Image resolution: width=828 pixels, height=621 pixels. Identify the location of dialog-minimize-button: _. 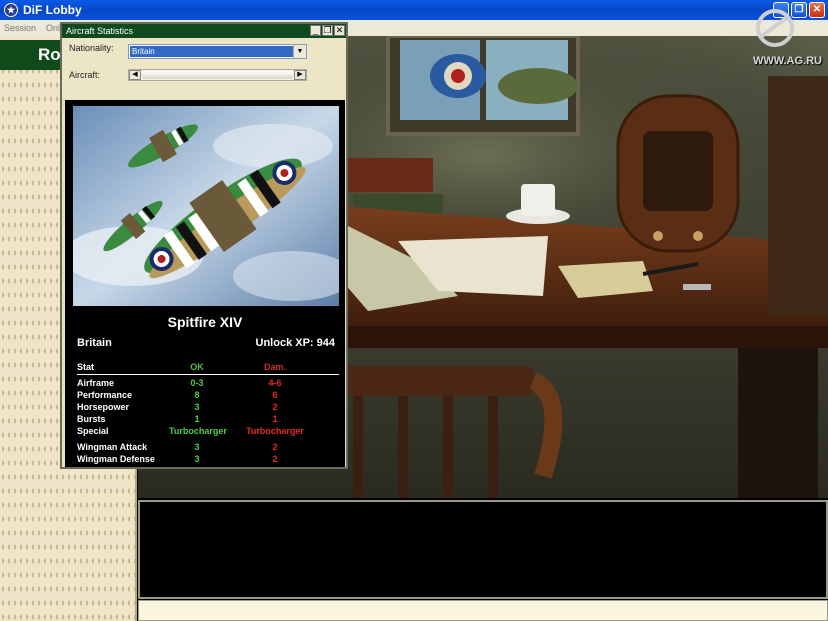
(315, 30).